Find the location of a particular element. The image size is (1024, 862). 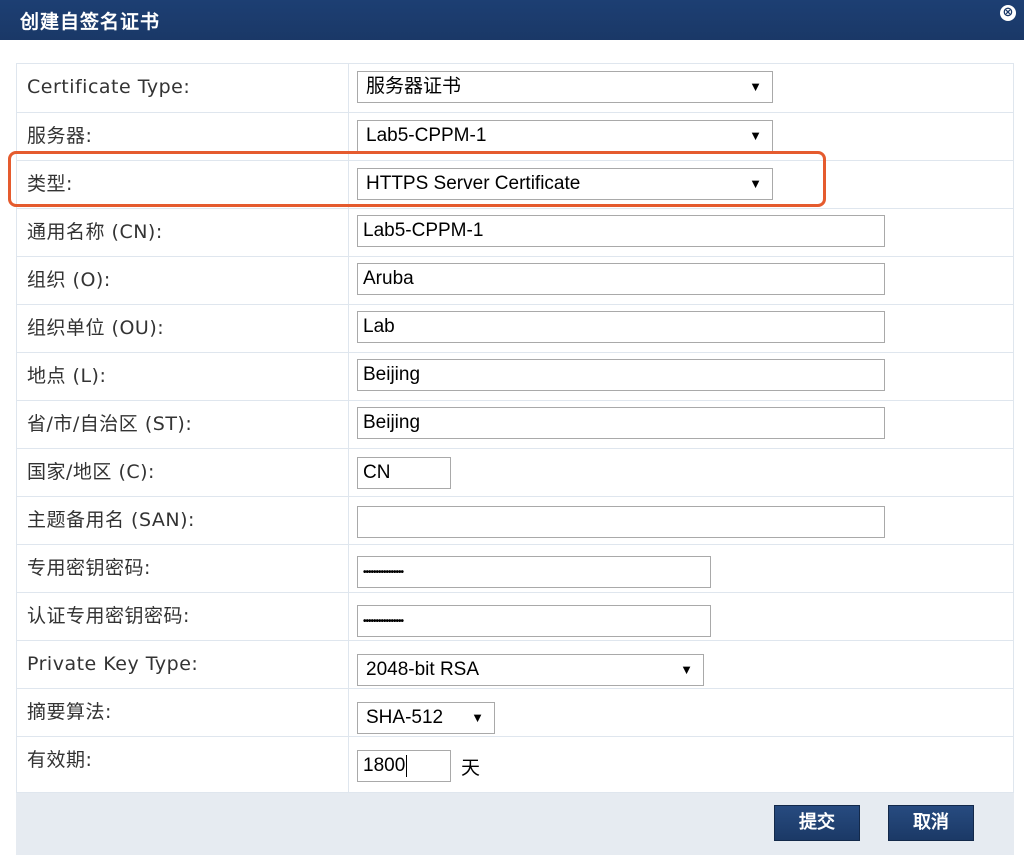

row-organization: 组织 (O): Aruba is located at coordinates (515, 280).